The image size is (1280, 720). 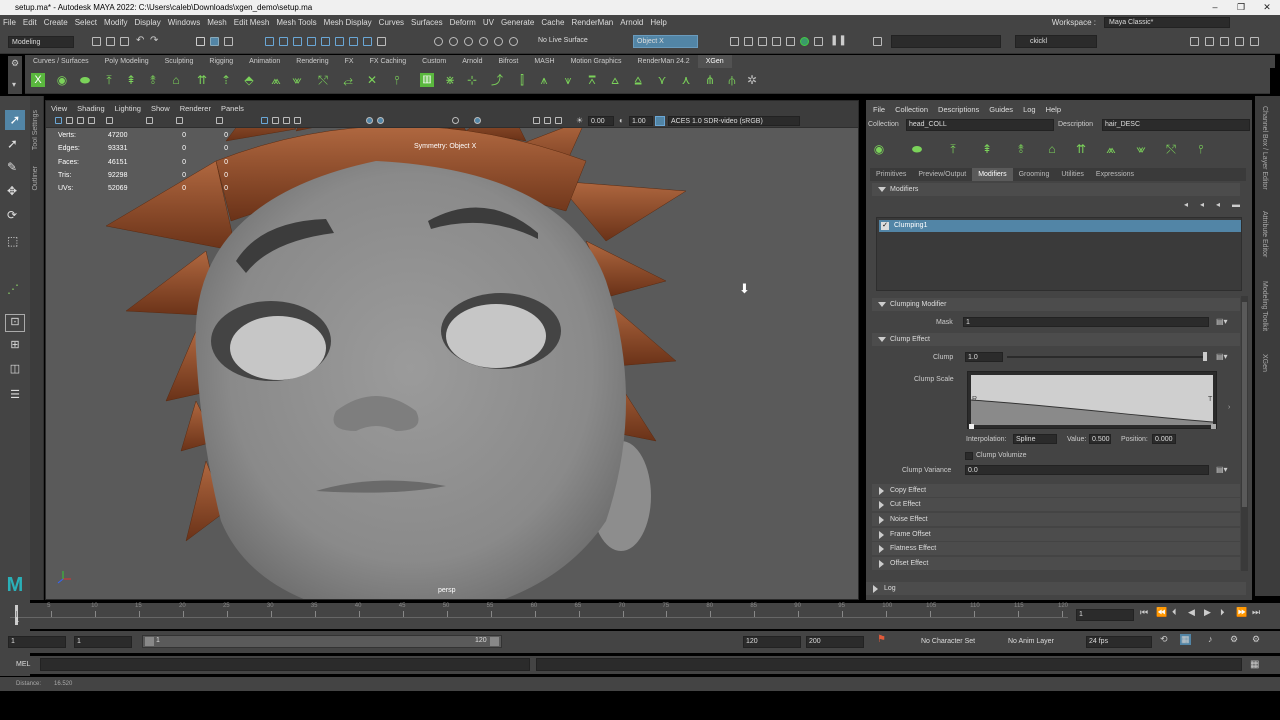 What do you see at coordinates (1201, 149) in the screenshot?
I see `xg-clump-icon: ⫯` at bounding box center [1201, 149].